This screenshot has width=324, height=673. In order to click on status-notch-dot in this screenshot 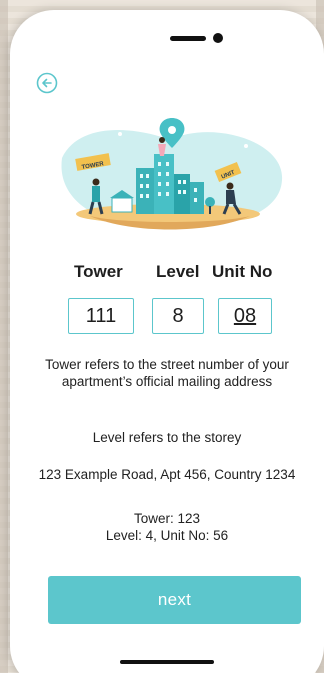, I will do `click(218, 38)`.